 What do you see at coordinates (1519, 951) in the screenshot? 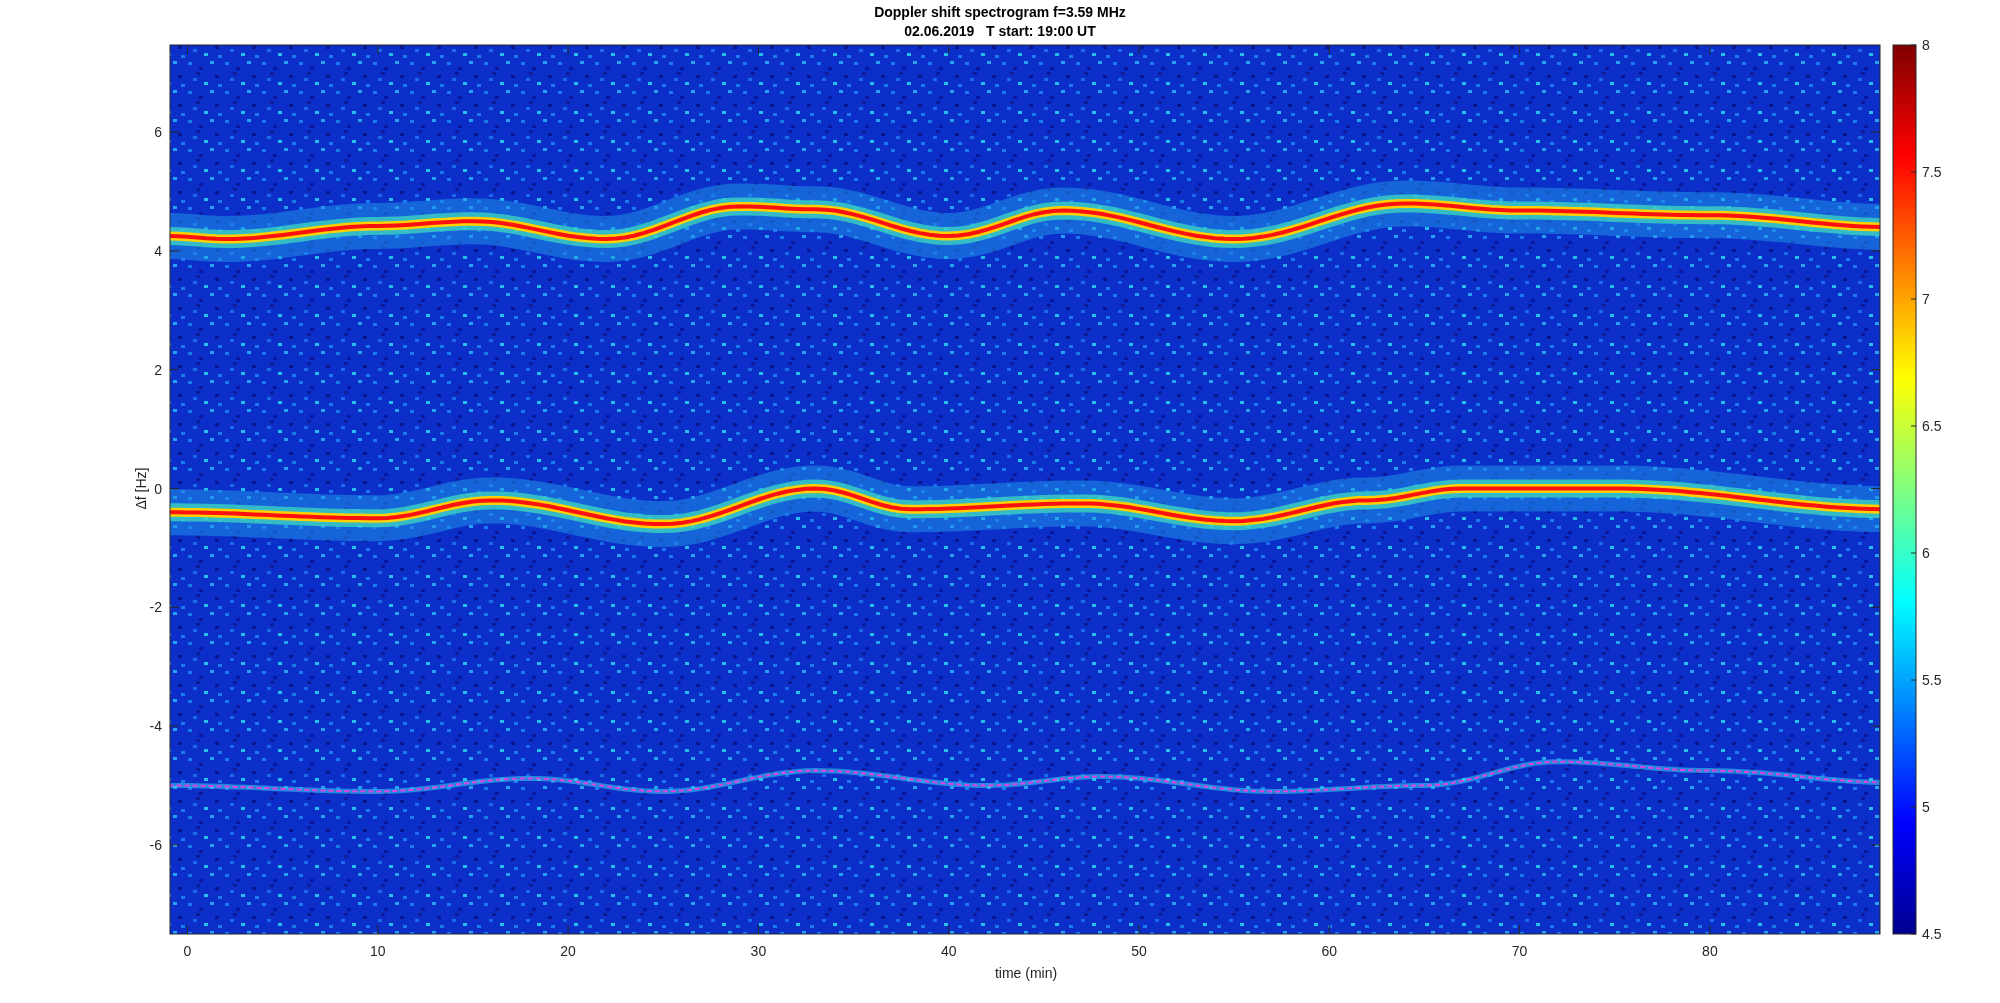
I see `tick-label: 70` at bounding box center [1519, 951].